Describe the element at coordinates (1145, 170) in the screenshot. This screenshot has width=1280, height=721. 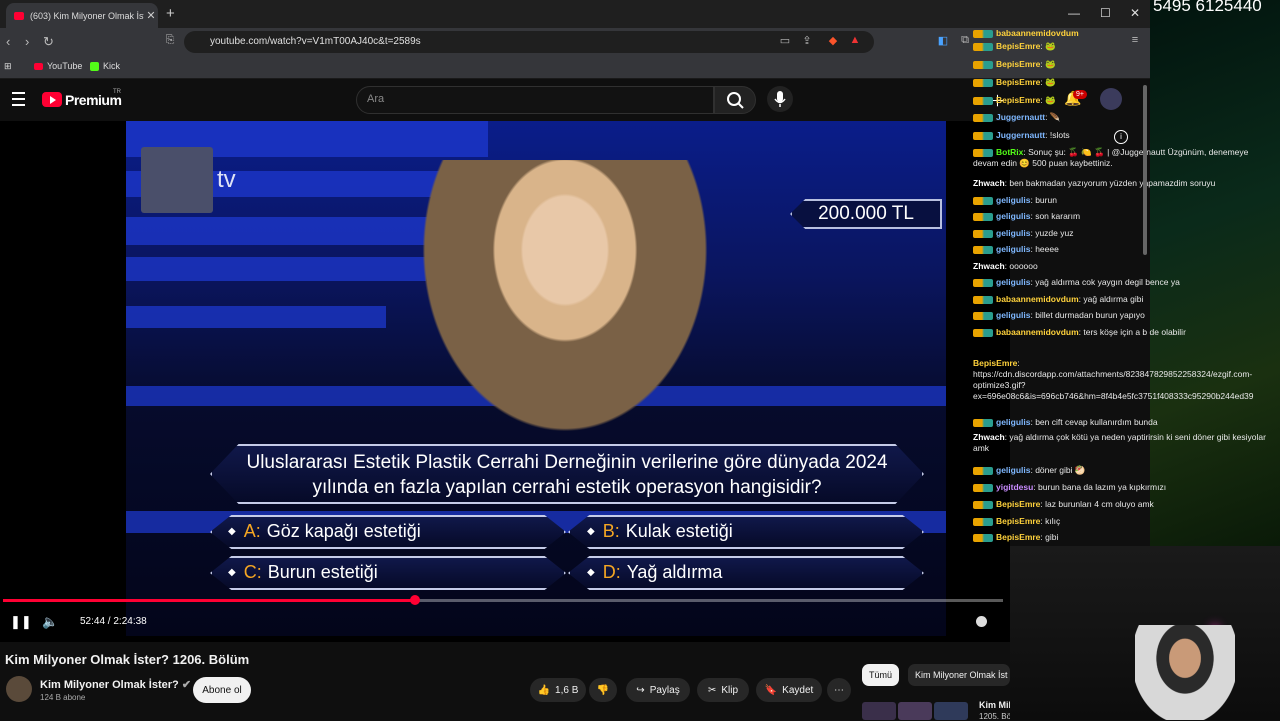
I see `chat-scrollbar` at that location.